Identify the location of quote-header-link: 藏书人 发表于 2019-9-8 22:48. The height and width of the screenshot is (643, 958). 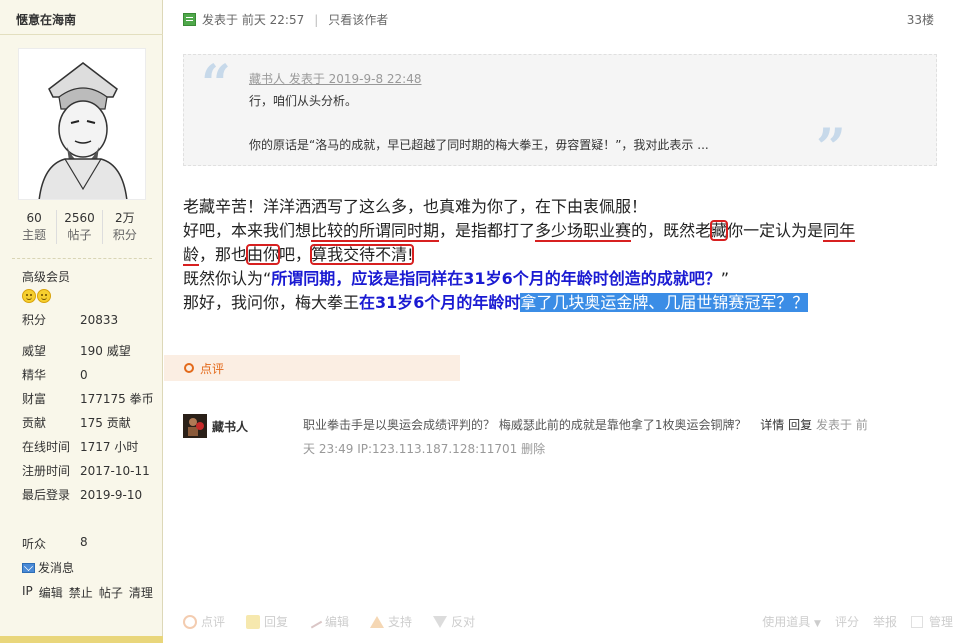
(335, 78).